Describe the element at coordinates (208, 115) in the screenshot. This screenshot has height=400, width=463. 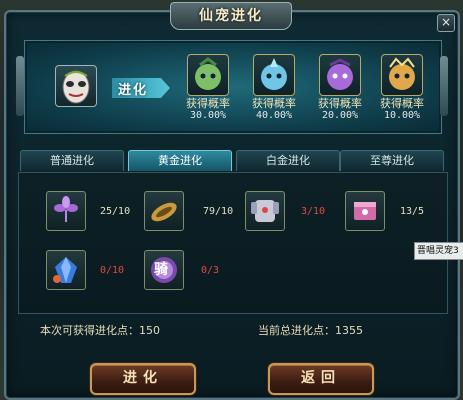
I see `outcome-percent: 30.00%` at that location.